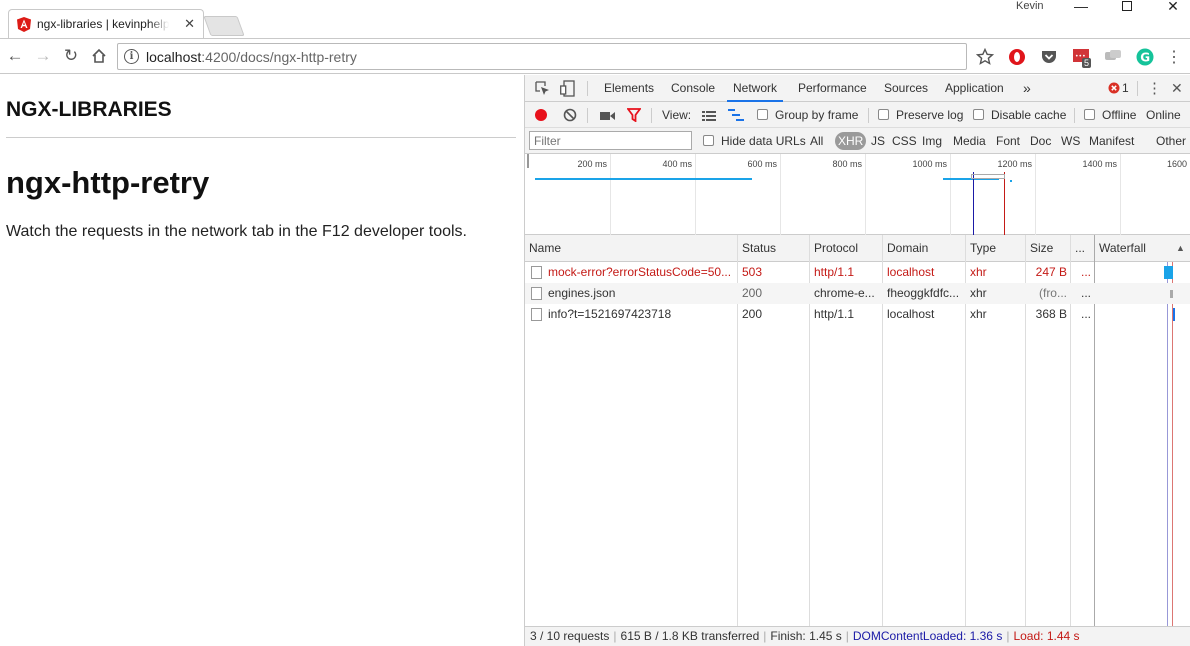 The width and height of the screenshot is (1190, 646). I want to click on record-icon, so click(541, 115).